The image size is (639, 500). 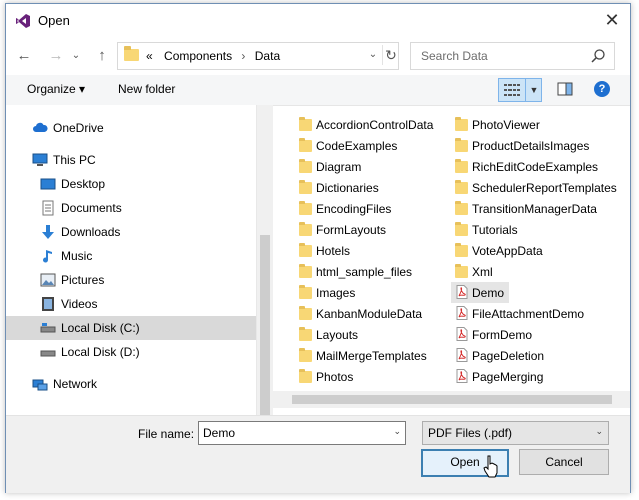 I want to click on nav-item-downloads: Downloads, so click(x=131, y=232).